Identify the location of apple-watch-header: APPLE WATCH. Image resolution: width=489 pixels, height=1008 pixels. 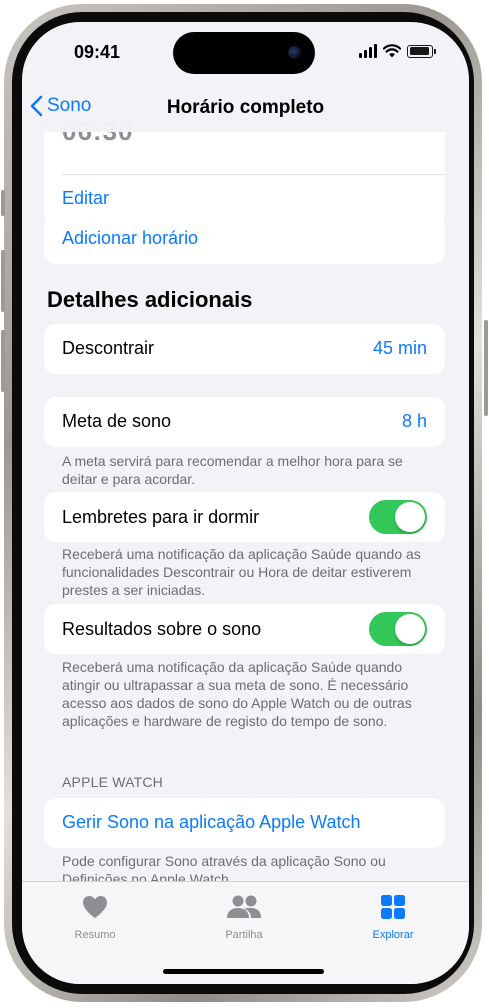
(112, 782).